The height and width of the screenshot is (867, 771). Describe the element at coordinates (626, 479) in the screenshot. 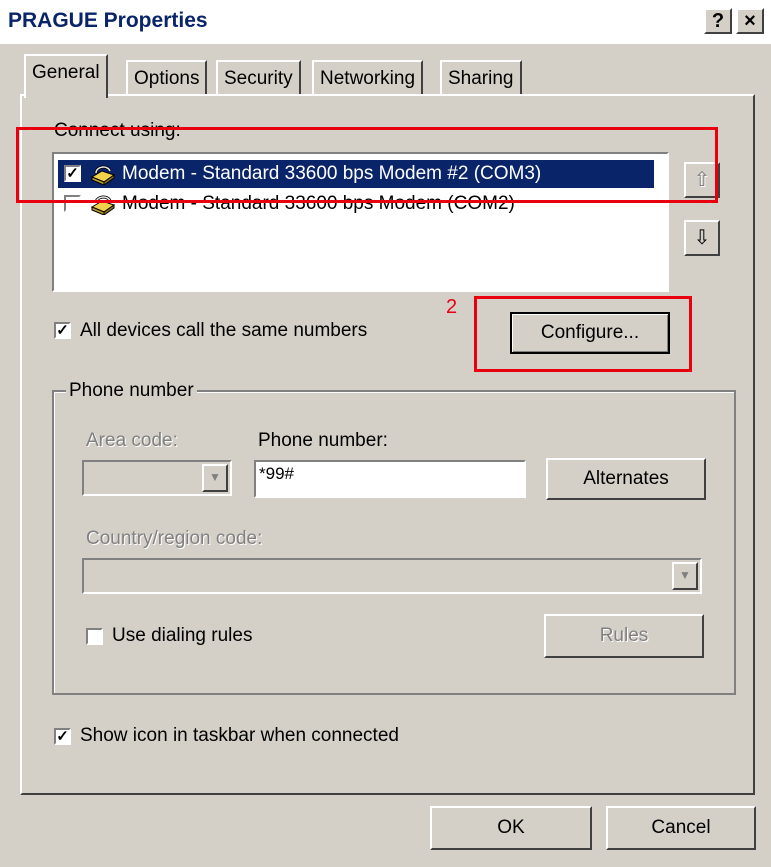

I see `alternates-button: Alternates` at that location.